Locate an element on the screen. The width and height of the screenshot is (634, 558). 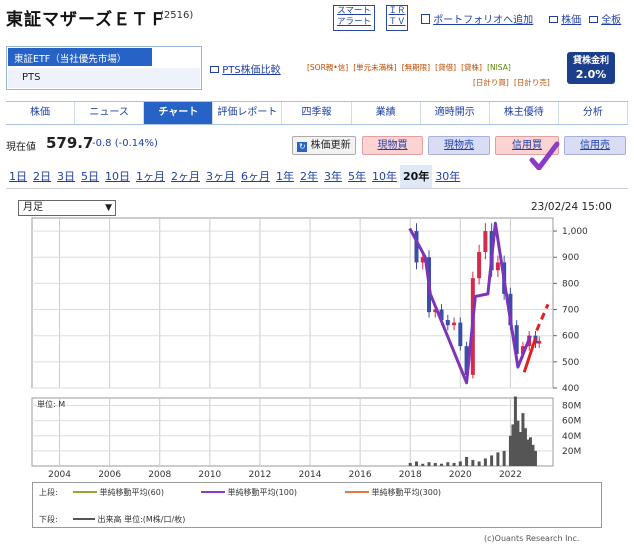
data-credit: (c)Ouants Research Inc. is located at coordinates (532, 538).